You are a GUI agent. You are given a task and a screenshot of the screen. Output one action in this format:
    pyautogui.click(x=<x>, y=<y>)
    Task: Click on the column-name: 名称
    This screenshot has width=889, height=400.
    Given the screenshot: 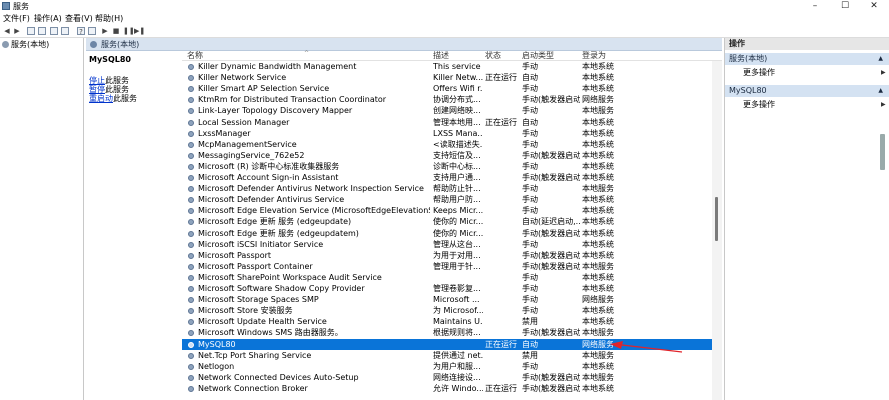 What is the action you would take?
    pyautogui.click(x=195, y=55)
    